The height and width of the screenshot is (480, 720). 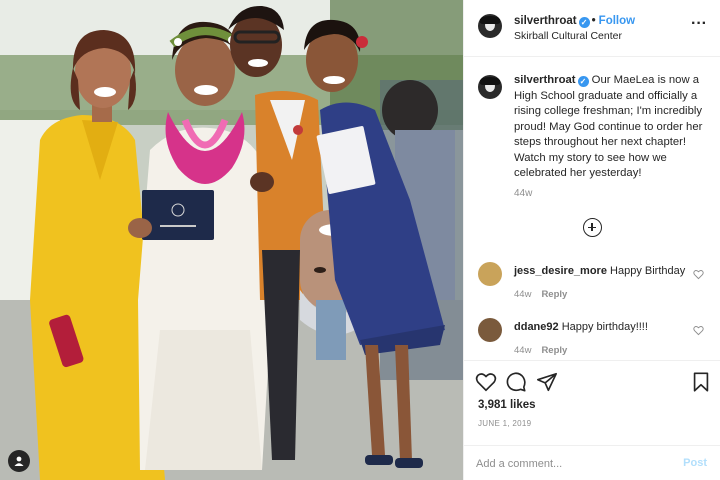 What do you see at coordinates (604, 327) in the screenshot?
I see `comment-text: Happy birthday!!!!` at bounding box center [604, 327].